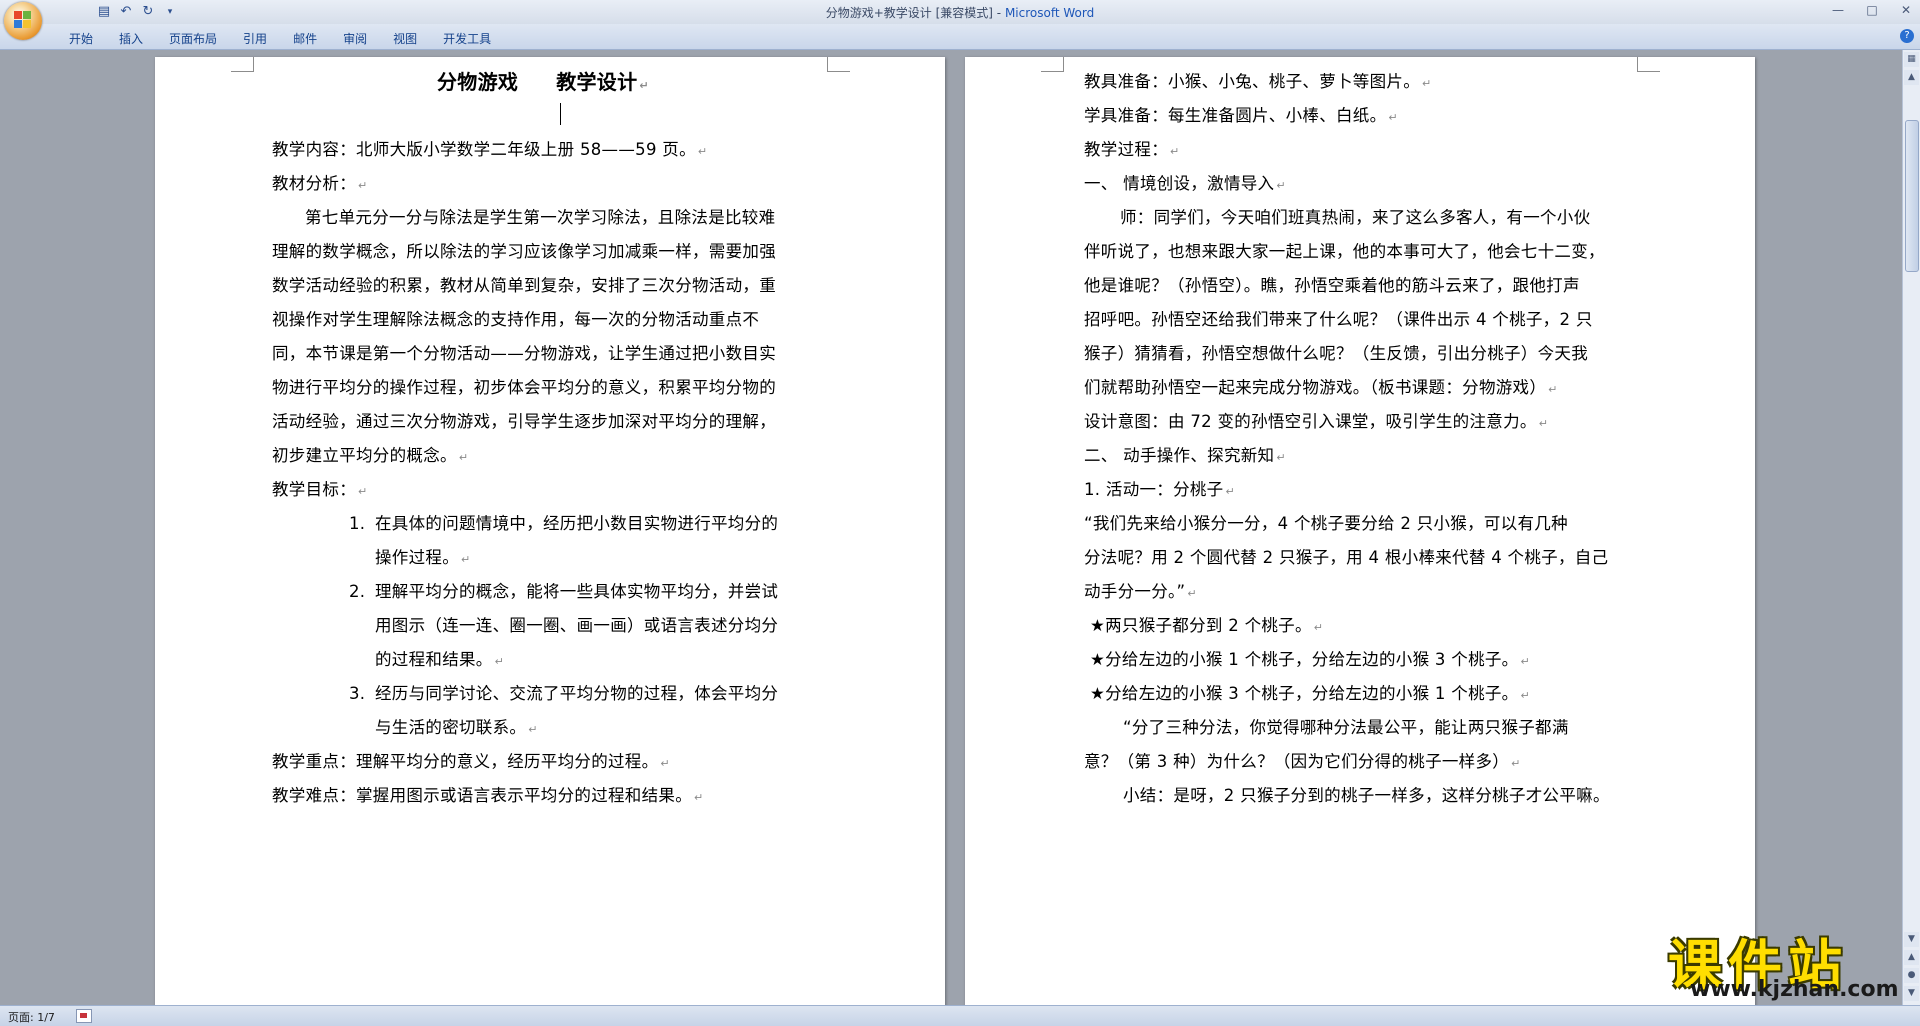  I want to click on status-bar: 页面: 1/7, so click(960, 1015).